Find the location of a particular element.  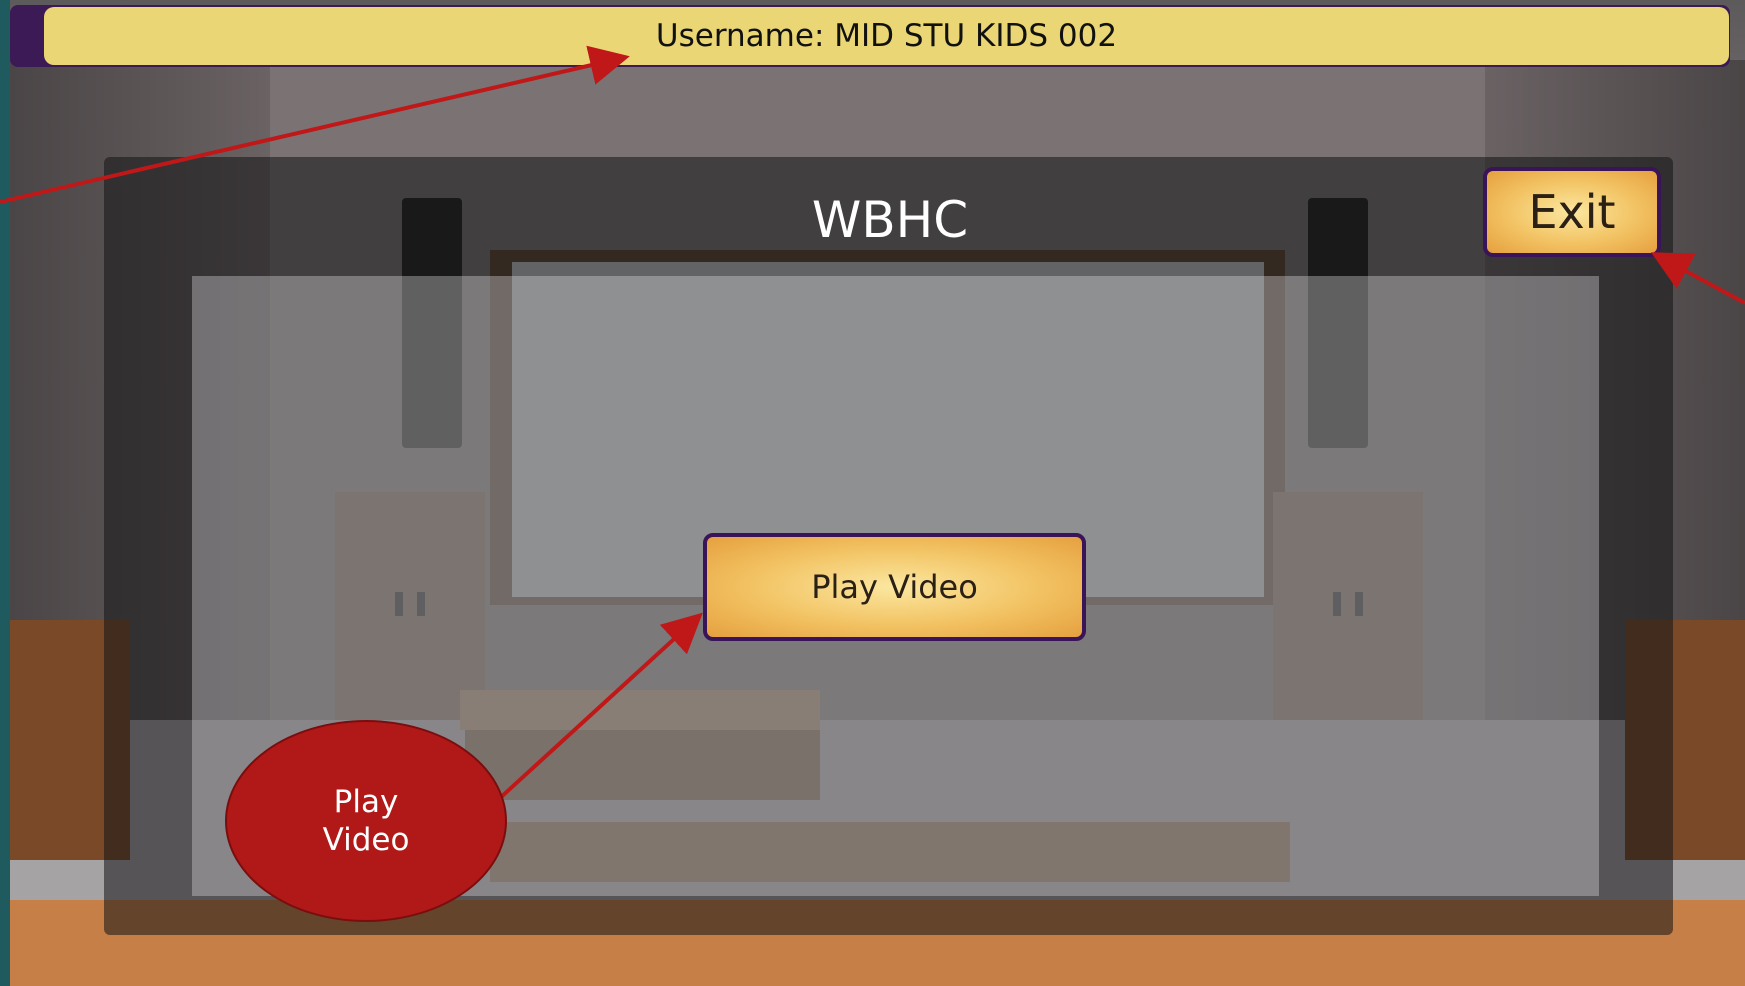

header-bar: Username: MID STU KIDS 002 is located at coordinates (886, 36).